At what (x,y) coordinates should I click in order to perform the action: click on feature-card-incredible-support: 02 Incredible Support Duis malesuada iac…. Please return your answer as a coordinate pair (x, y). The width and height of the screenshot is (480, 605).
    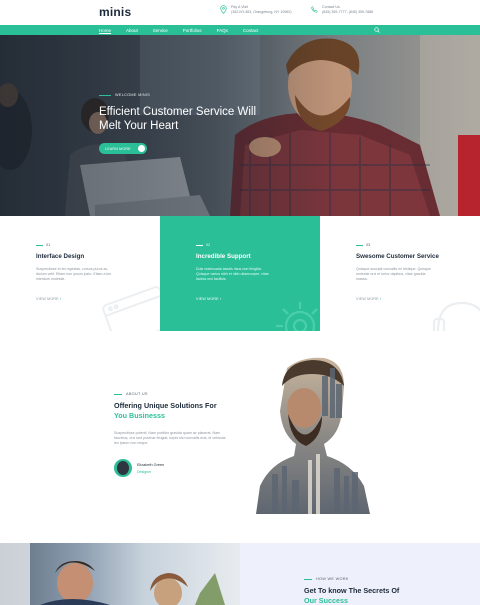
    Looking at the image, I should click on (240, 273).